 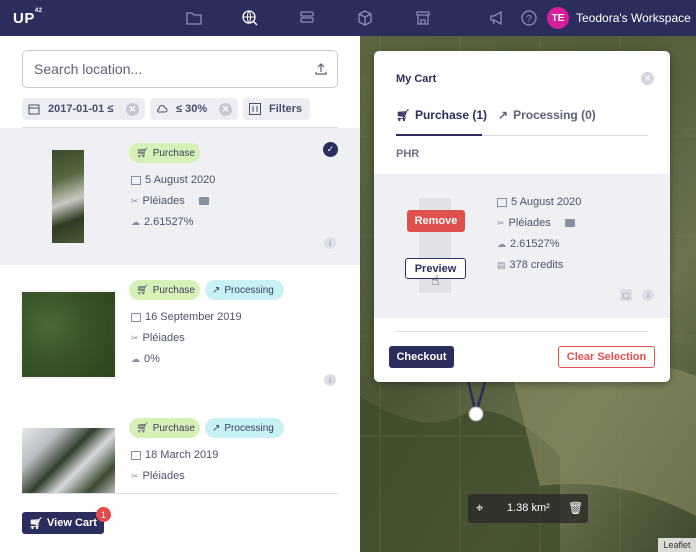 I want to click on database-icon, so click(x=307, y=18).